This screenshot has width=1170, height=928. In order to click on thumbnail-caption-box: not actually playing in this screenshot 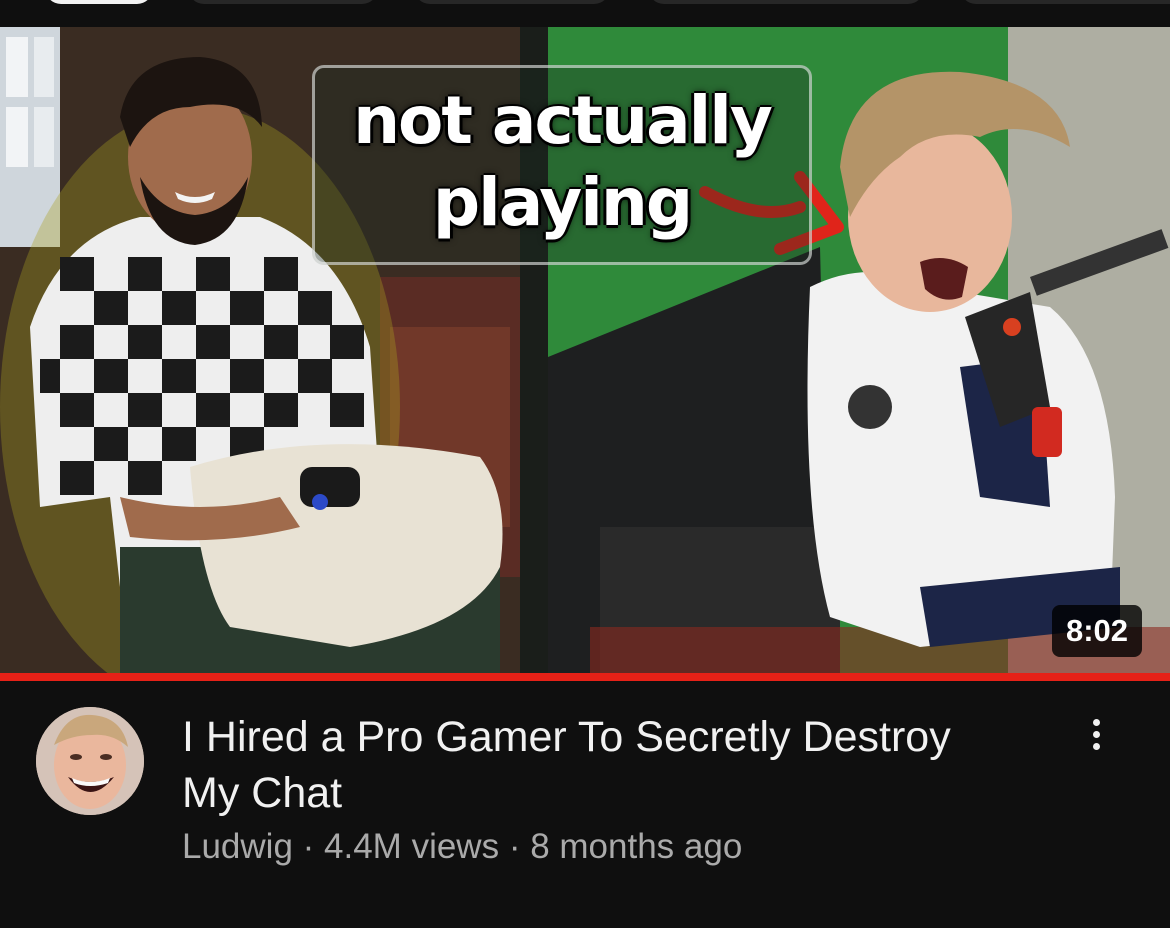, I will do `click(562, 165)`.